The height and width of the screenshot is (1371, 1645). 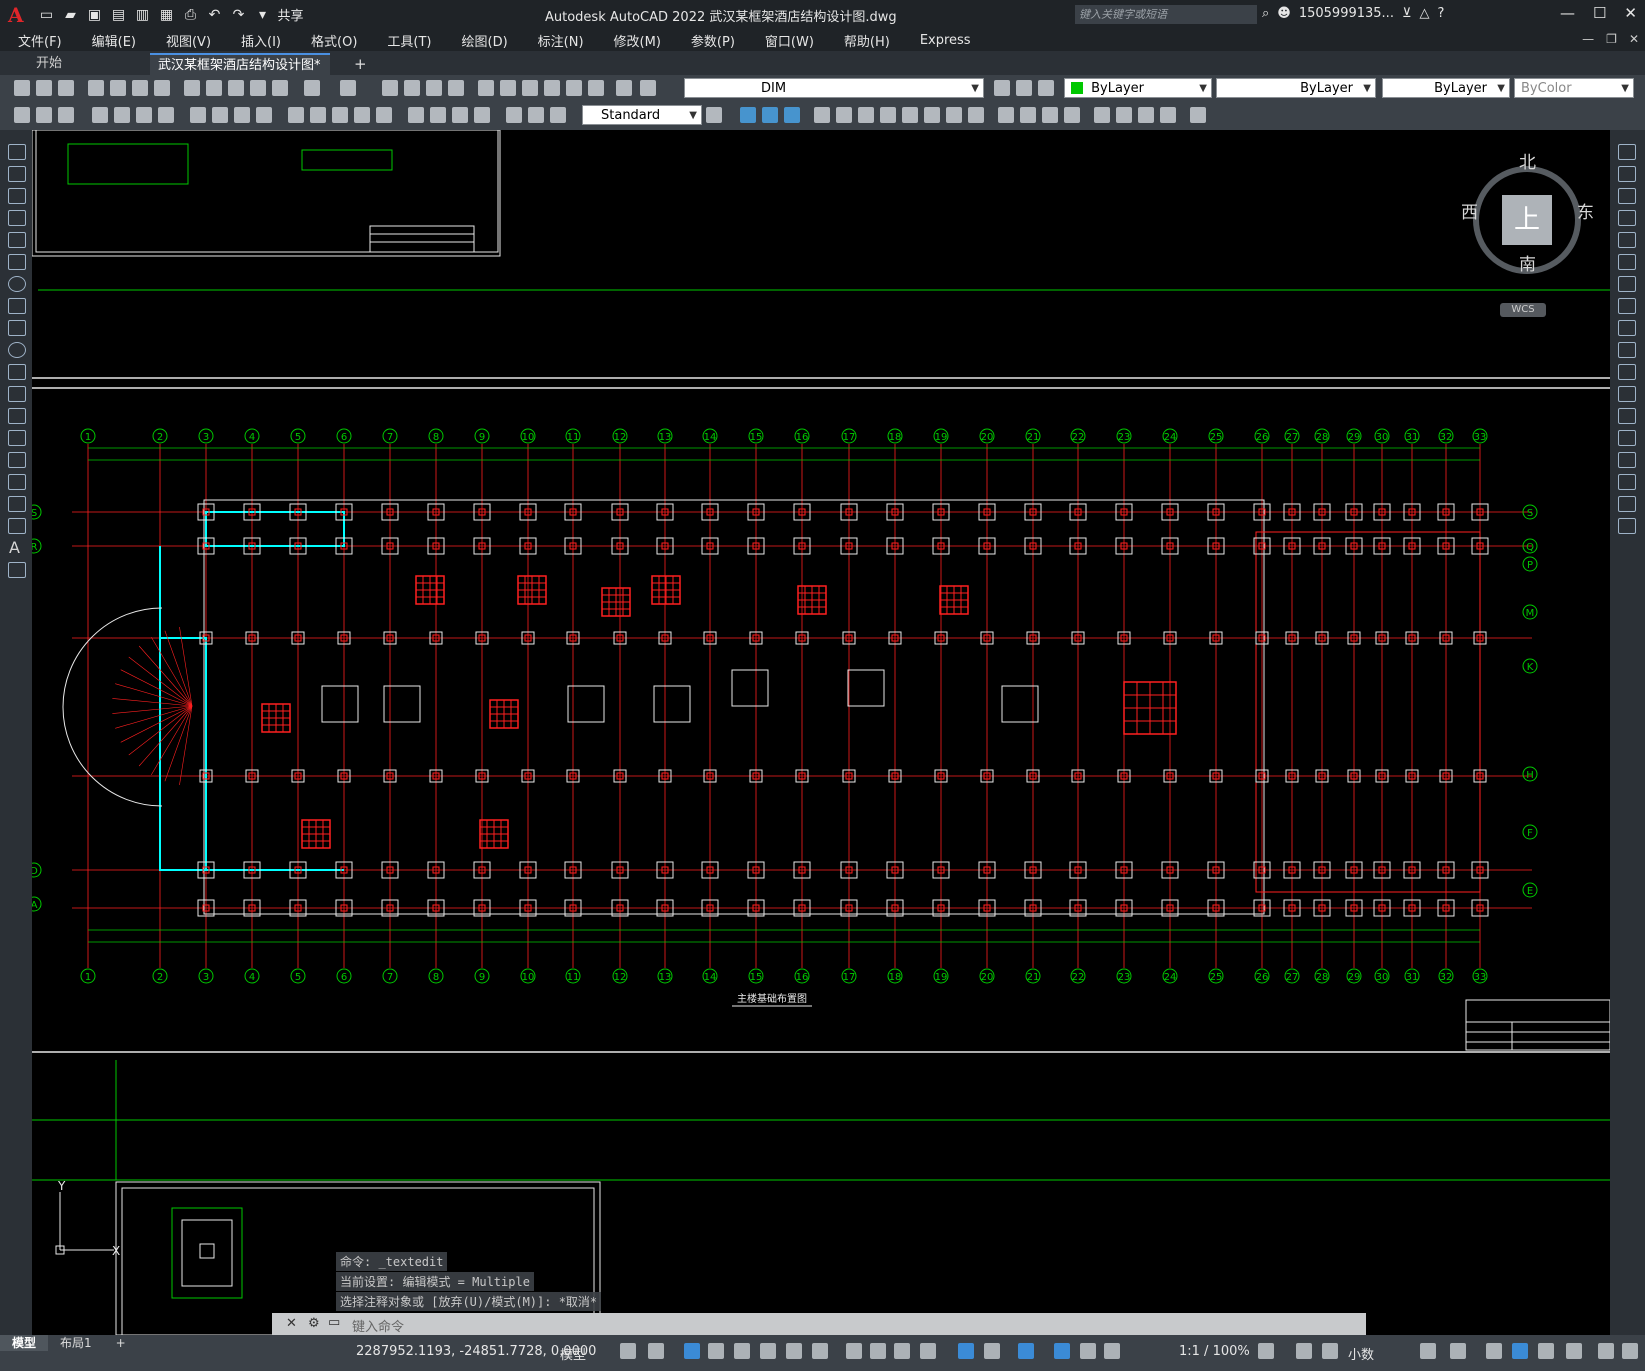 What do you see at coordinates (95, 15) in the screenshot?
I see `save-icon: ▣` at bounding box center [95, 15].